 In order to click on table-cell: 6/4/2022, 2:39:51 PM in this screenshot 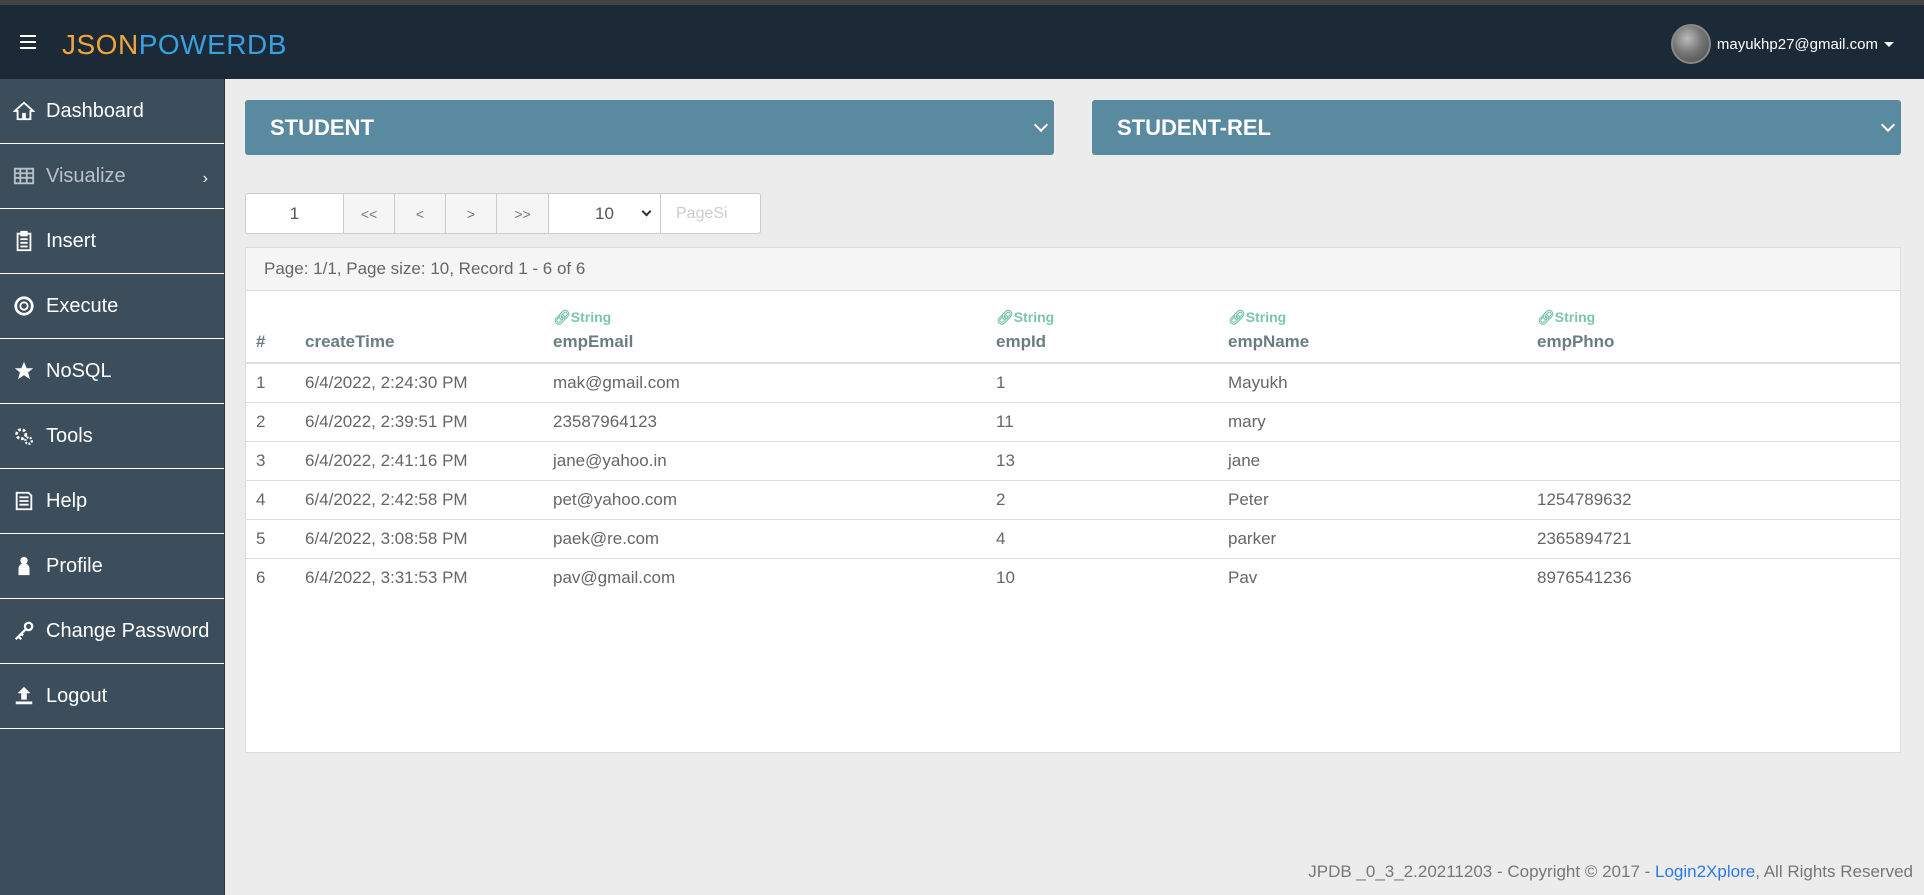, I will do `click(419, 422)`.